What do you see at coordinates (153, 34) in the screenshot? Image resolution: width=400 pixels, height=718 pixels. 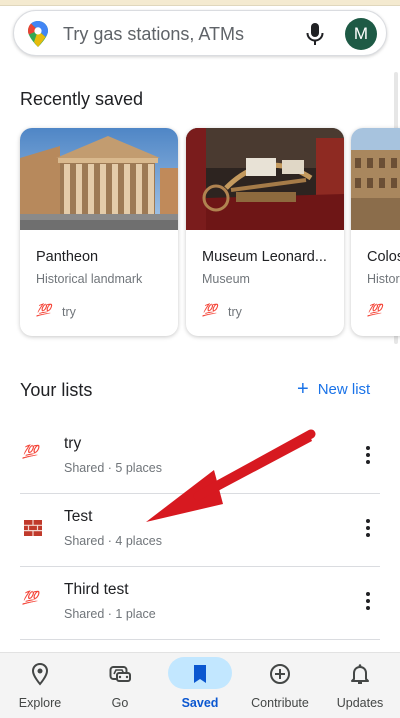 I see `search-placeholder: Try gas stations, ATMs` at bounding box center [153, 34].